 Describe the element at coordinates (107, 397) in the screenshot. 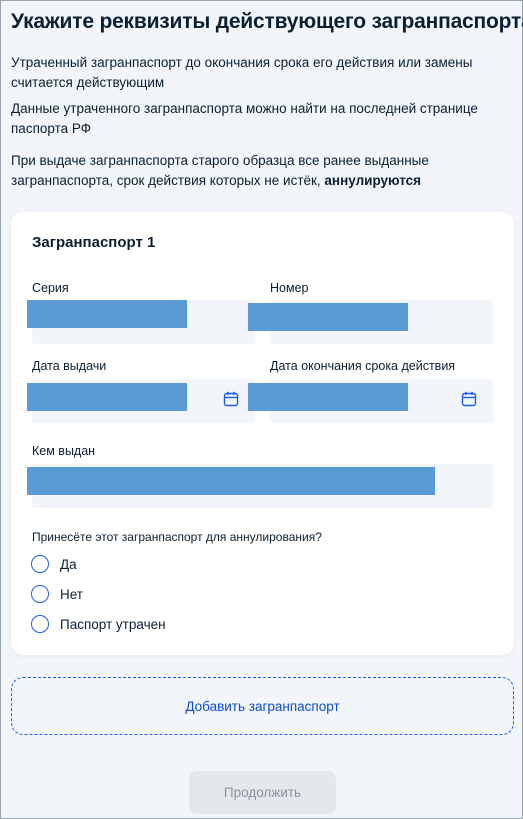

I see `issue-date-redaction` at that location.